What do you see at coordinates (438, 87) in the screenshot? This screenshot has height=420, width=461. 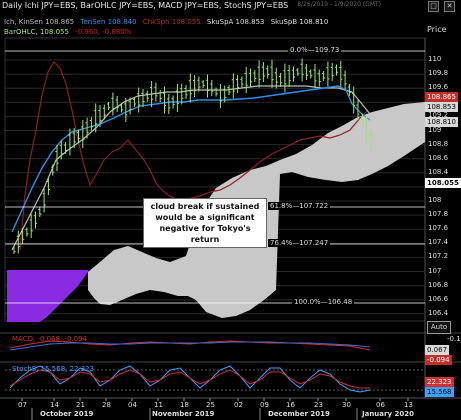 I see `price-tick: 109.6` at bounding box center [438, 87].